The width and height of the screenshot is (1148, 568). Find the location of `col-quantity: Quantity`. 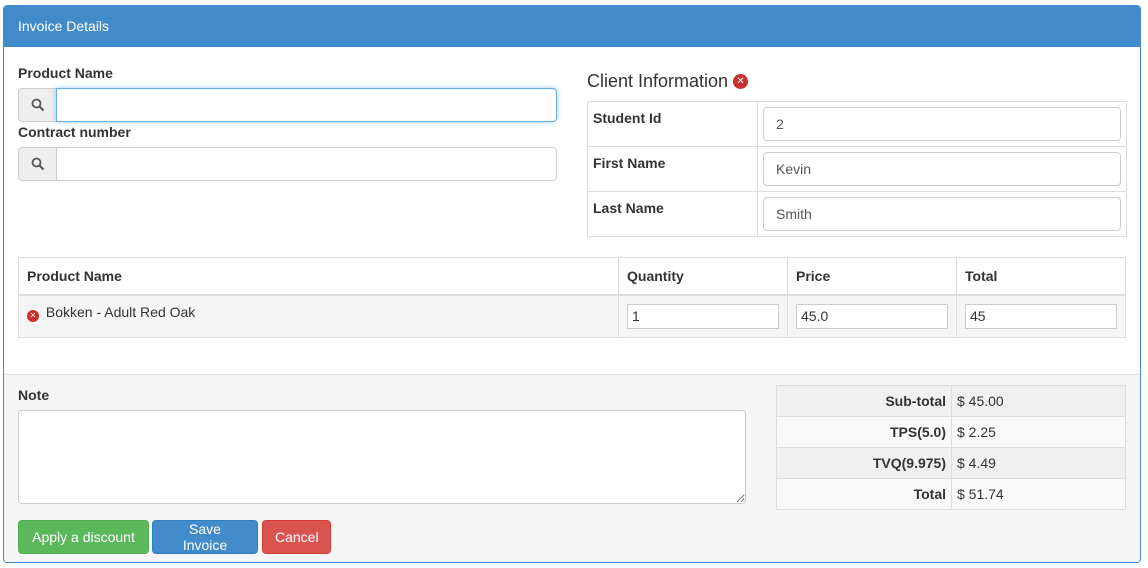

col-quantity: Quantity is located at coordinates (703, 276).